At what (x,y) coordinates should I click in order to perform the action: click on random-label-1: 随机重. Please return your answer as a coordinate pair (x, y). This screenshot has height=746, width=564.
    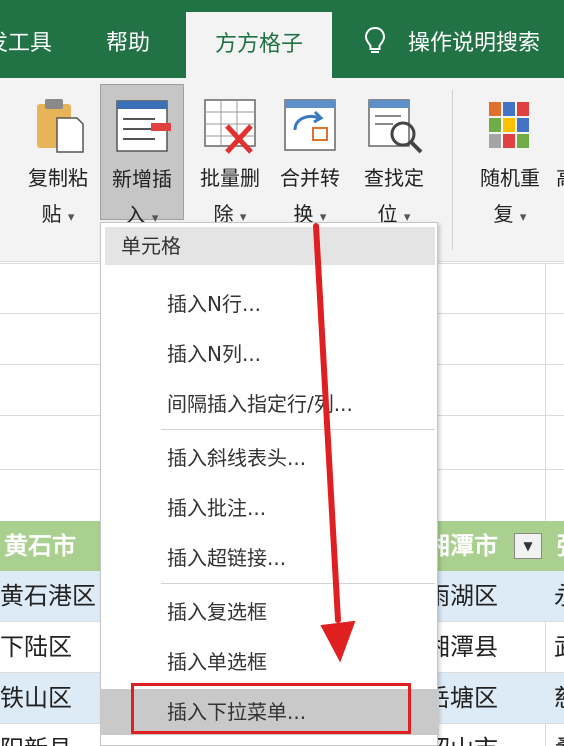
    Looking at the image, I should click on (510, 178).